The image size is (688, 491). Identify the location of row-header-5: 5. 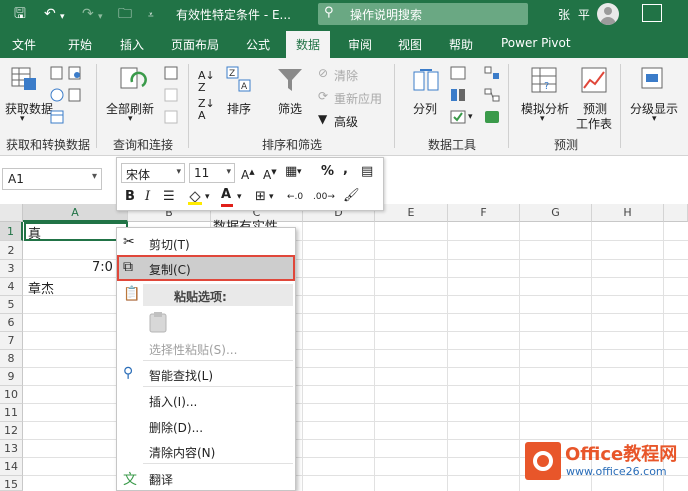
(11, 305).